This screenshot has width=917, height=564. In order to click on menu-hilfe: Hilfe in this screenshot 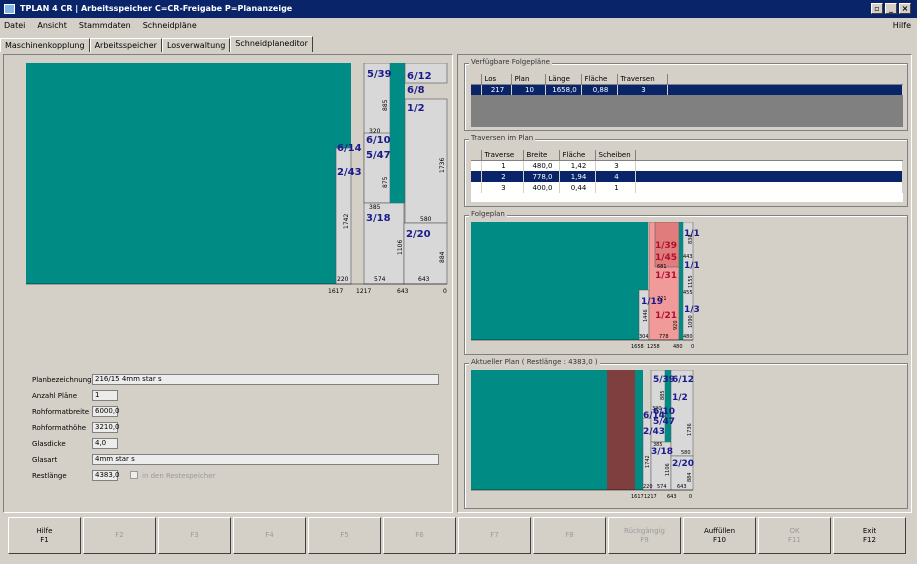, I will do `click(902, 26)`.